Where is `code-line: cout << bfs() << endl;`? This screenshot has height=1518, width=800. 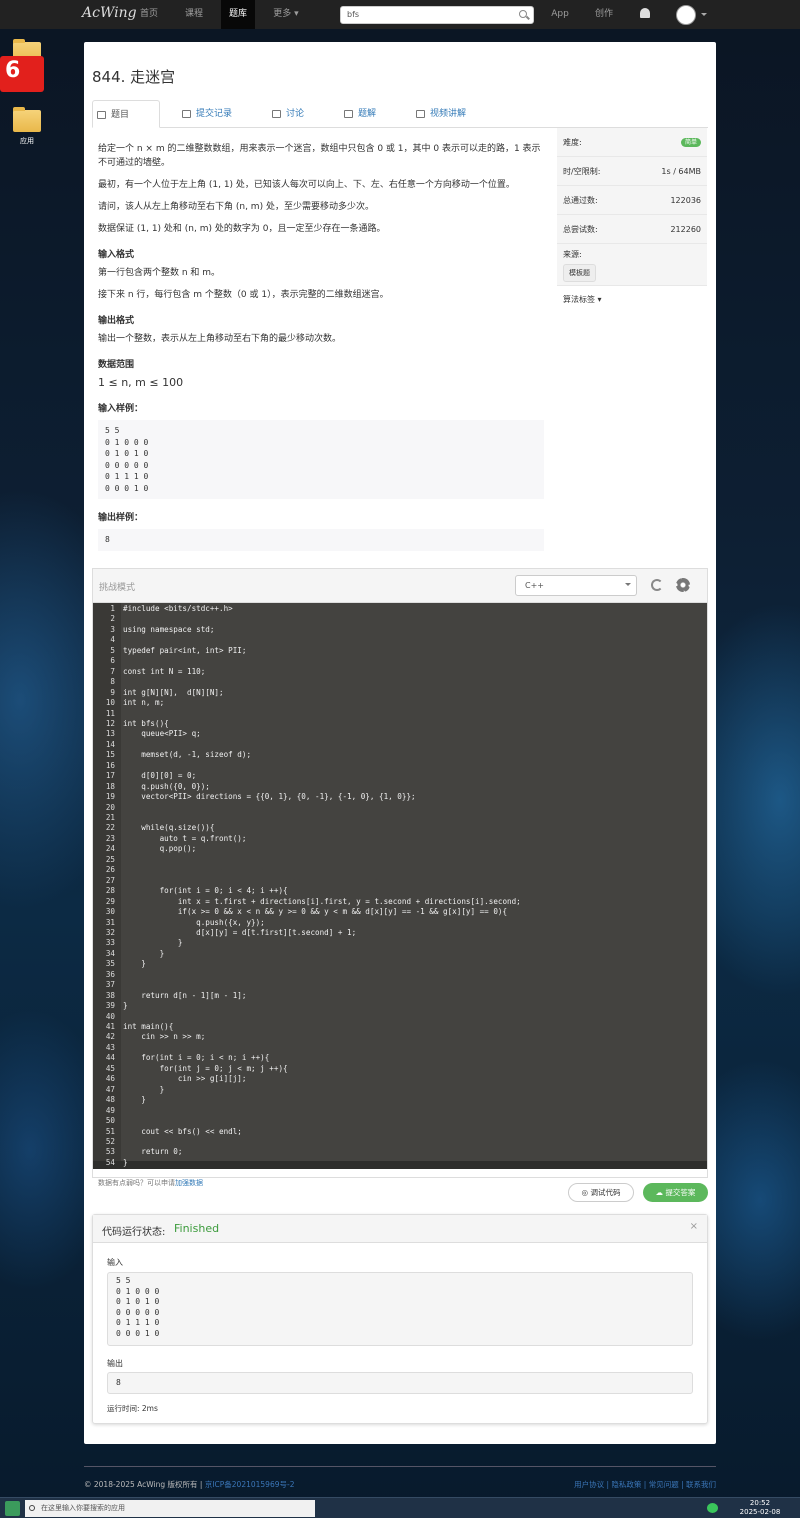
code-line: cout << bfs() << endl; is located at coordinates (182, 1131).